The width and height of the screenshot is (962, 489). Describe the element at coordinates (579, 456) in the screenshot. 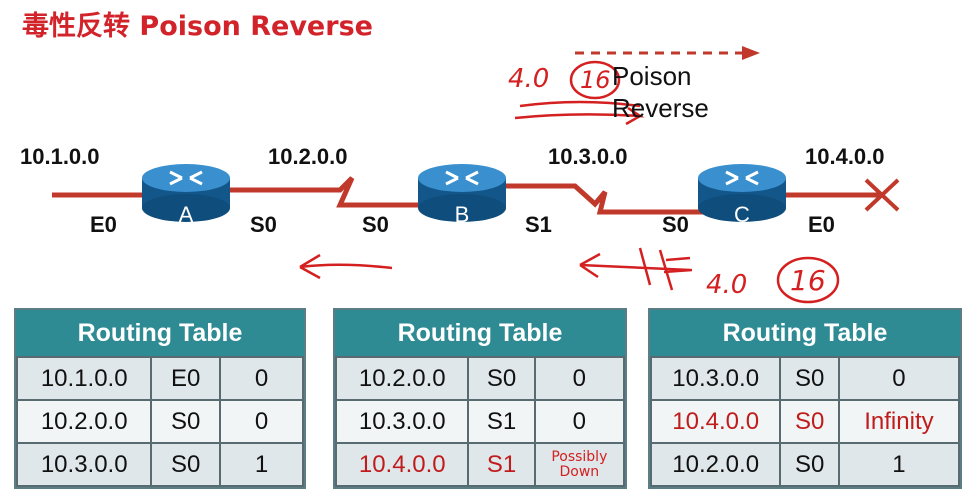

I see `possibly-down-line1: Possibly` at that location.